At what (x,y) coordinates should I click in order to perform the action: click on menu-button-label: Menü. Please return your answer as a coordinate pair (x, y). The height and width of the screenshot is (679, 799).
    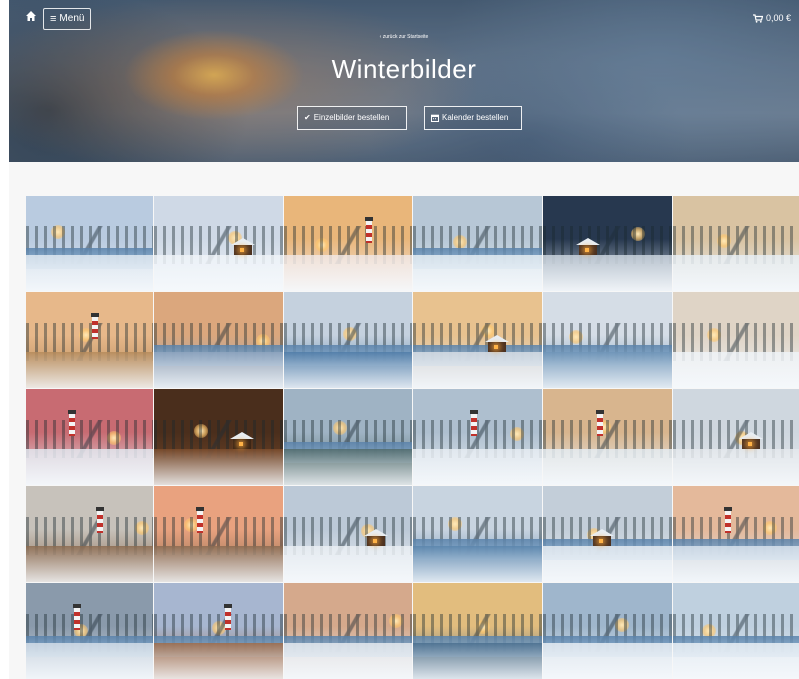
    Looking at the image, I should click on (72, 18).